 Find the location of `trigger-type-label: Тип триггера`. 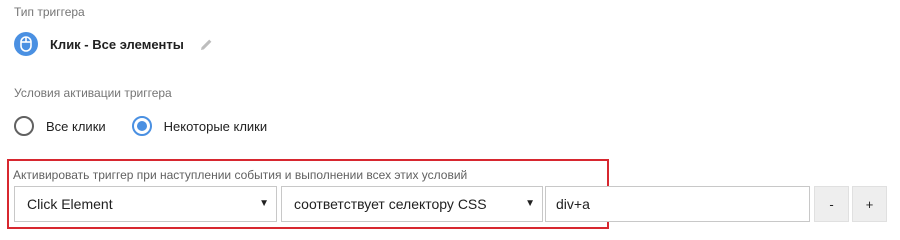

trigger-type-label: Тип триггера is located at coordinates (49, 12).